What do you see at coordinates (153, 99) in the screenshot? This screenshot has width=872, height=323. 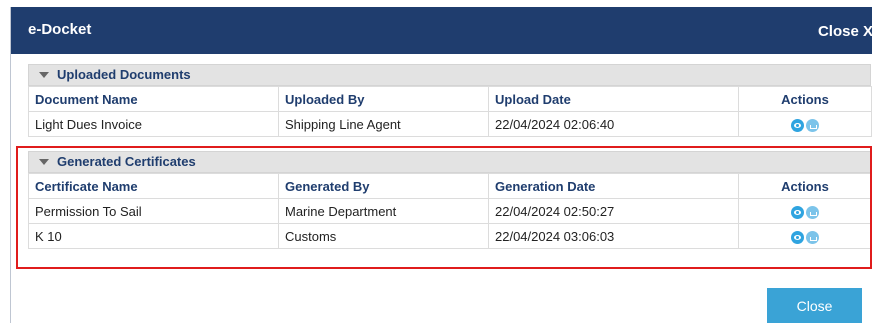 I see `column-header: Document Name` at bounding box center [153, 99].